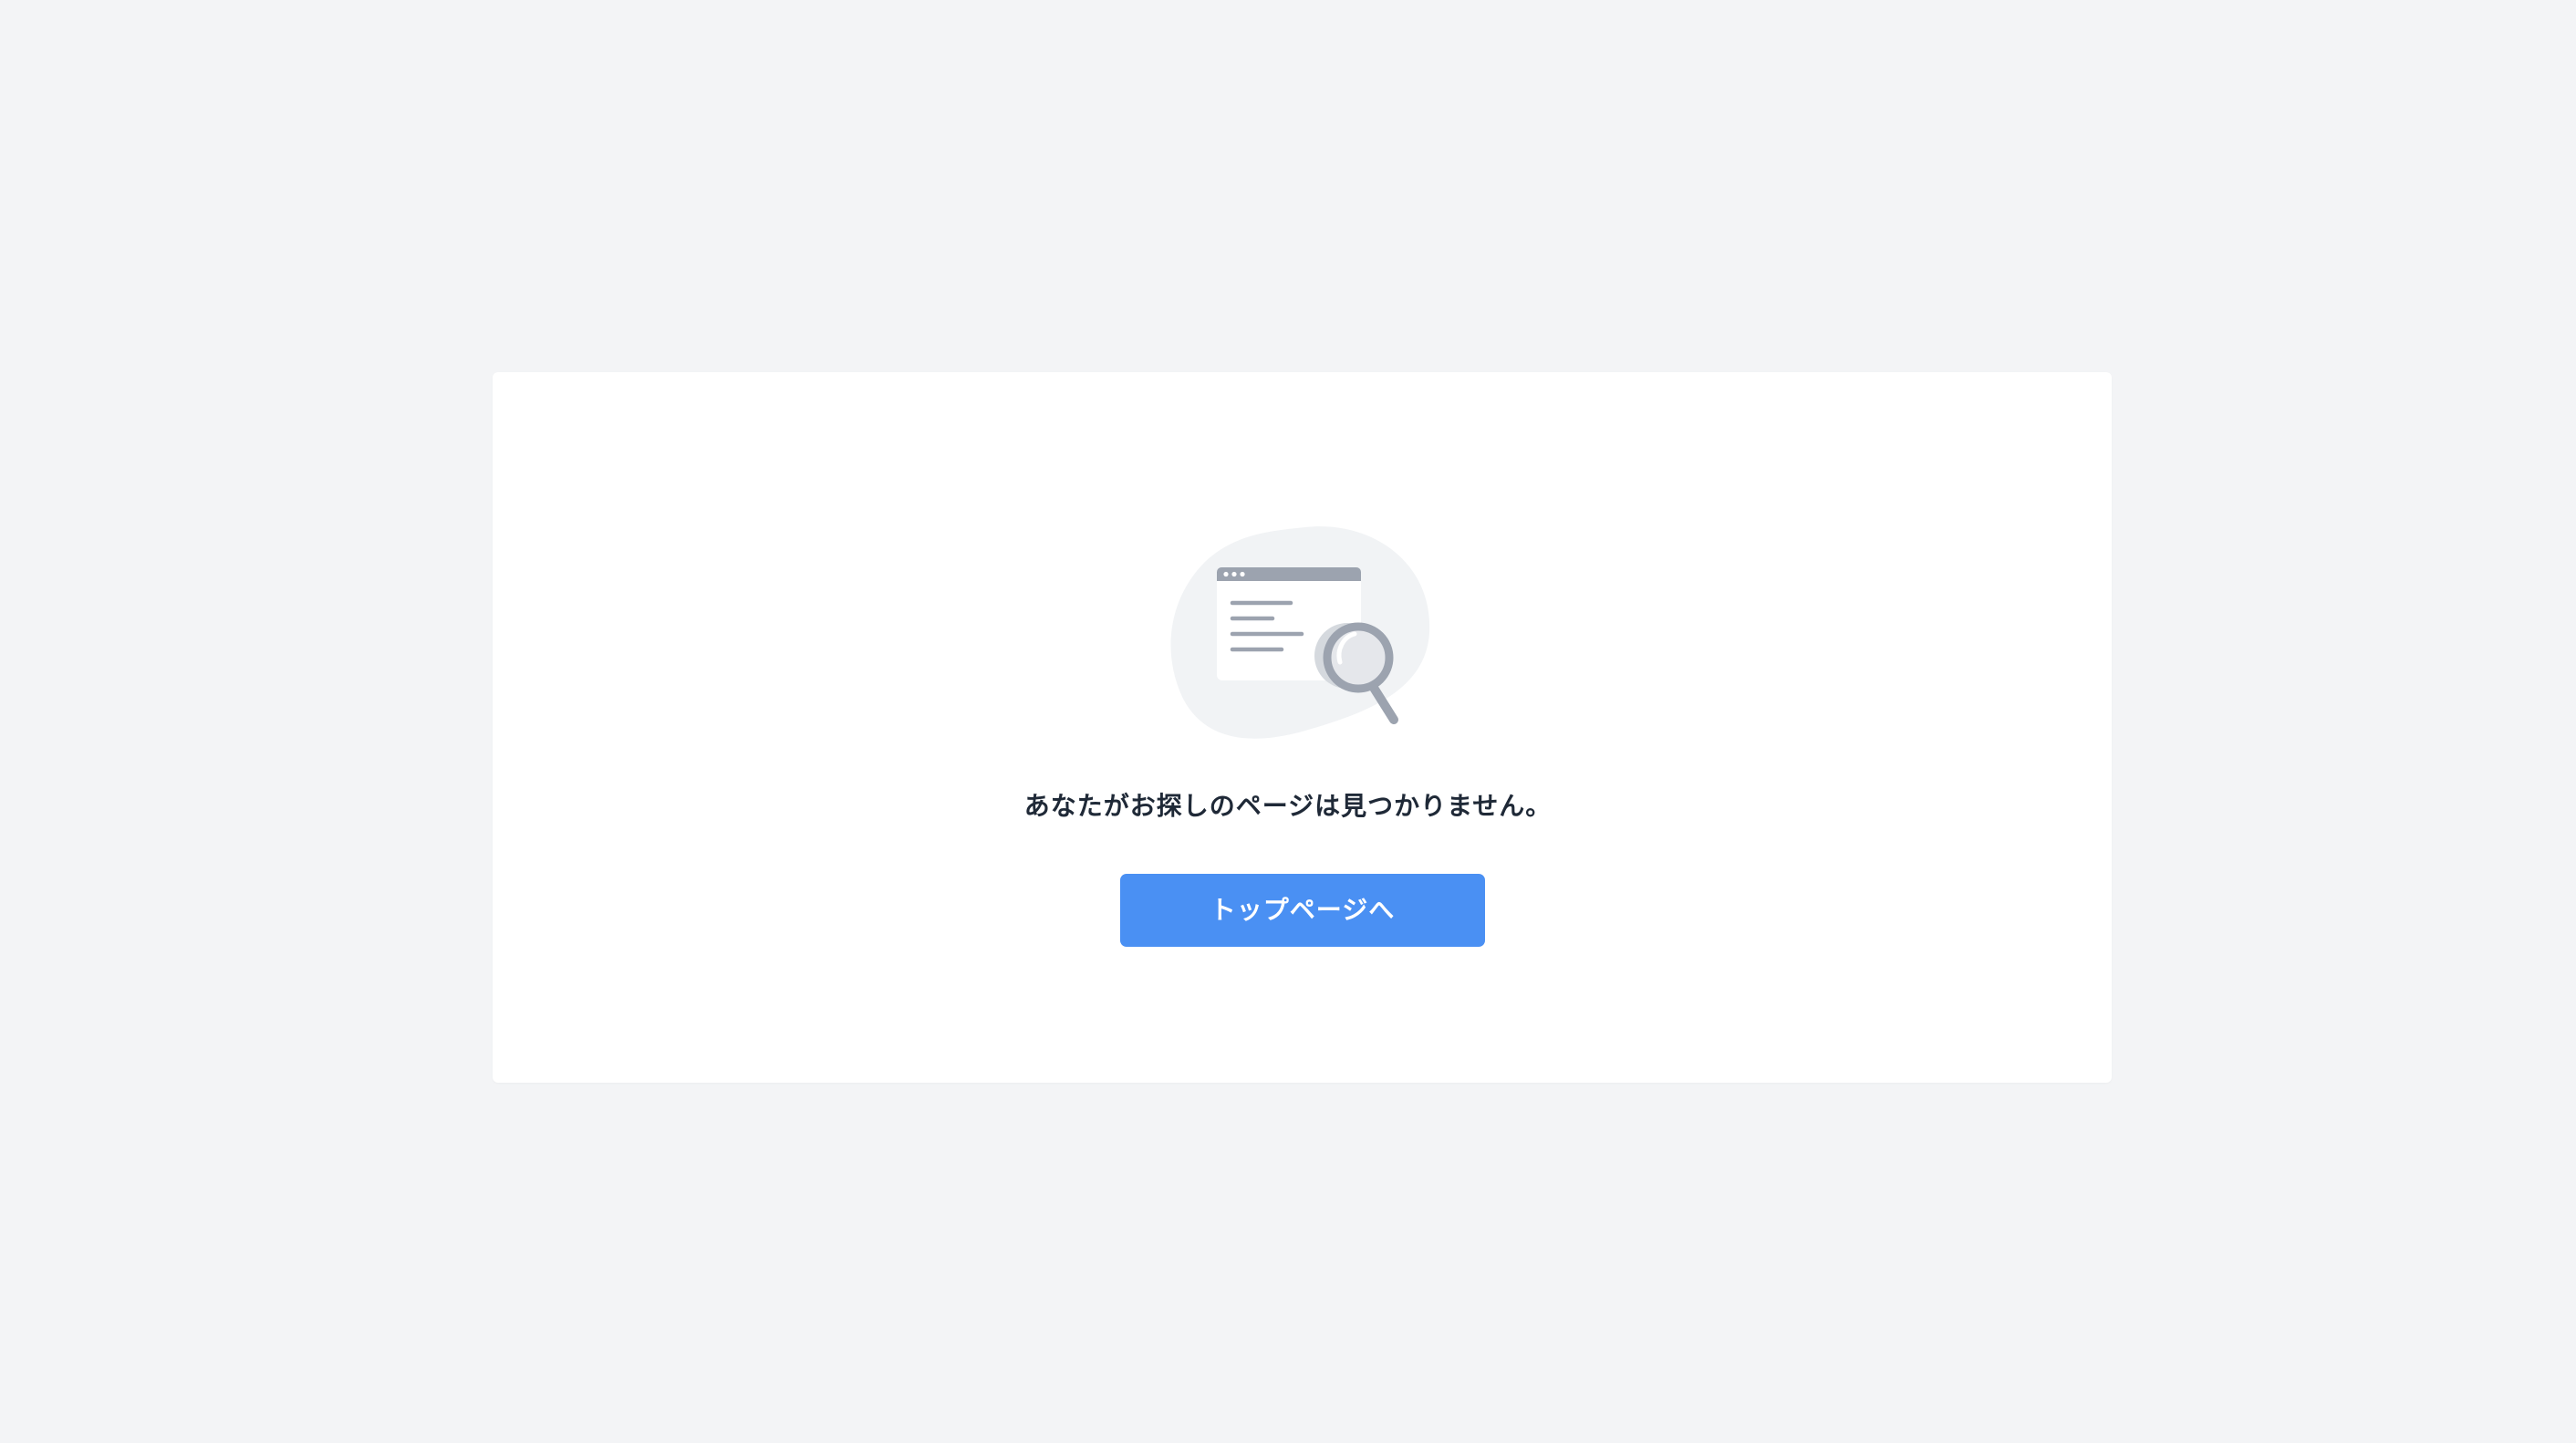 The image size is (2576, 1443). What do you see at coordinates (1288, 806) in the screenshot?
I see `not-found-message: あなたがお探しのページは見つかりません。` at bounding box center [1288, 806].